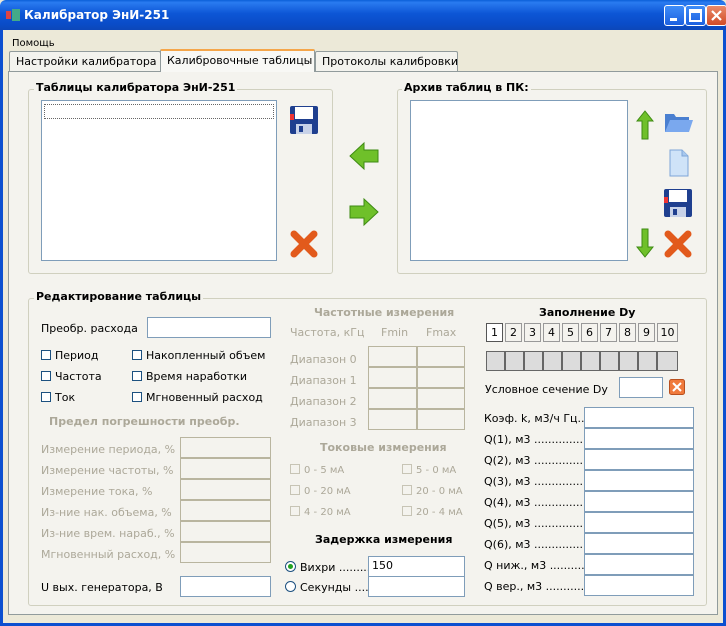 The image size is (726, 626). I want to click on checkbox-accumulated-volume: Накопленный объем, so click(198, 355).